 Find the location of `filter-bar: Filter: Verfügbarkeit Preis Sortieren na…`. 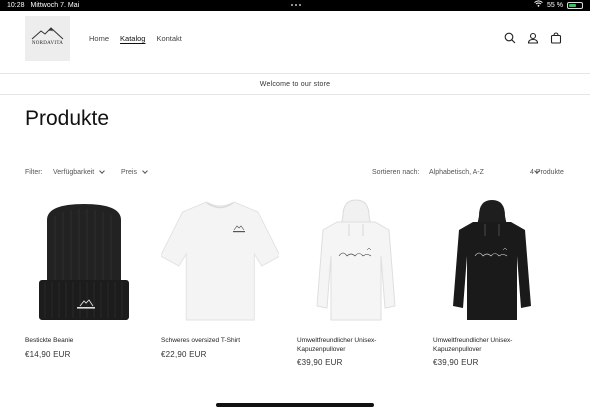

filter-bar: Filter: Verfügbarkeit Preis Sortieren na… is located at coordinates (295, 173).